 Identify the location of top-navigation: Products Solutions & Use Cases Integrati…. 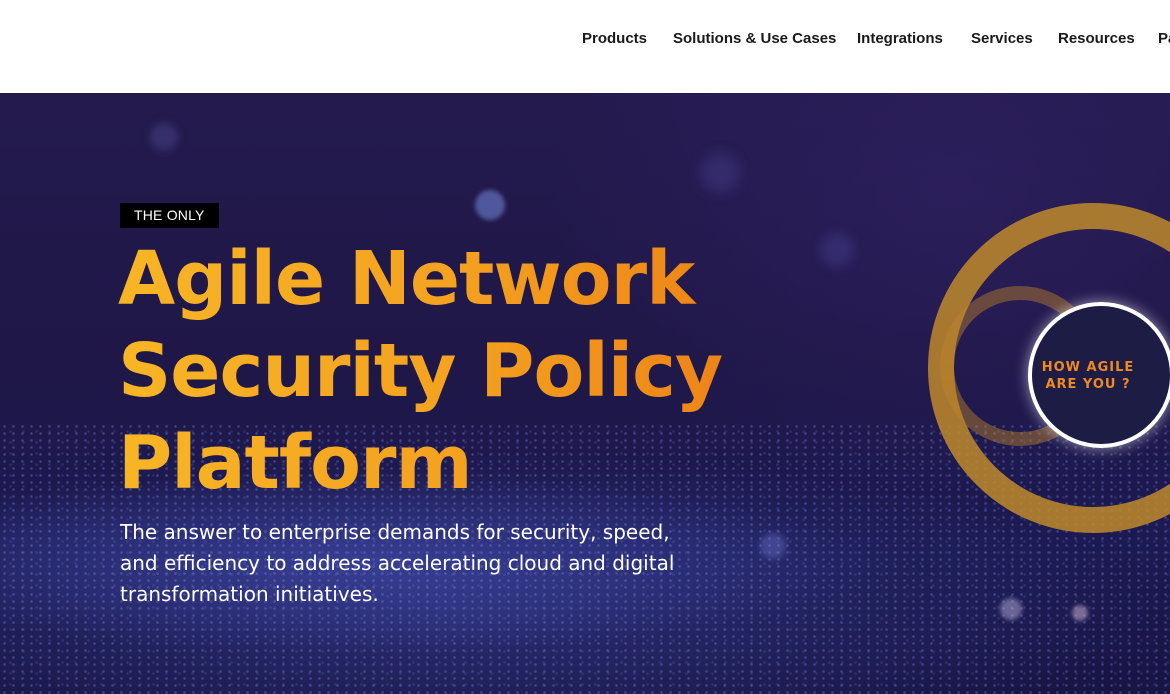
(585, 46).